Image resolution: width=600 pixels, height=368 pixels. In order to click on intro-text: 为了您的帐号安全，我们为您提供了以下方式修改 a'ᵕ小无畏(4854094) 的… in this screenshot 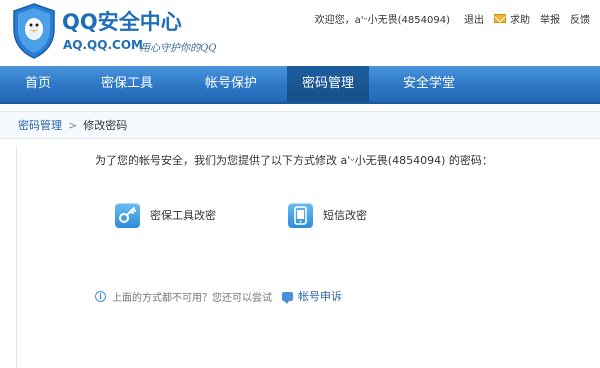, I will do `click(294, 160)`.